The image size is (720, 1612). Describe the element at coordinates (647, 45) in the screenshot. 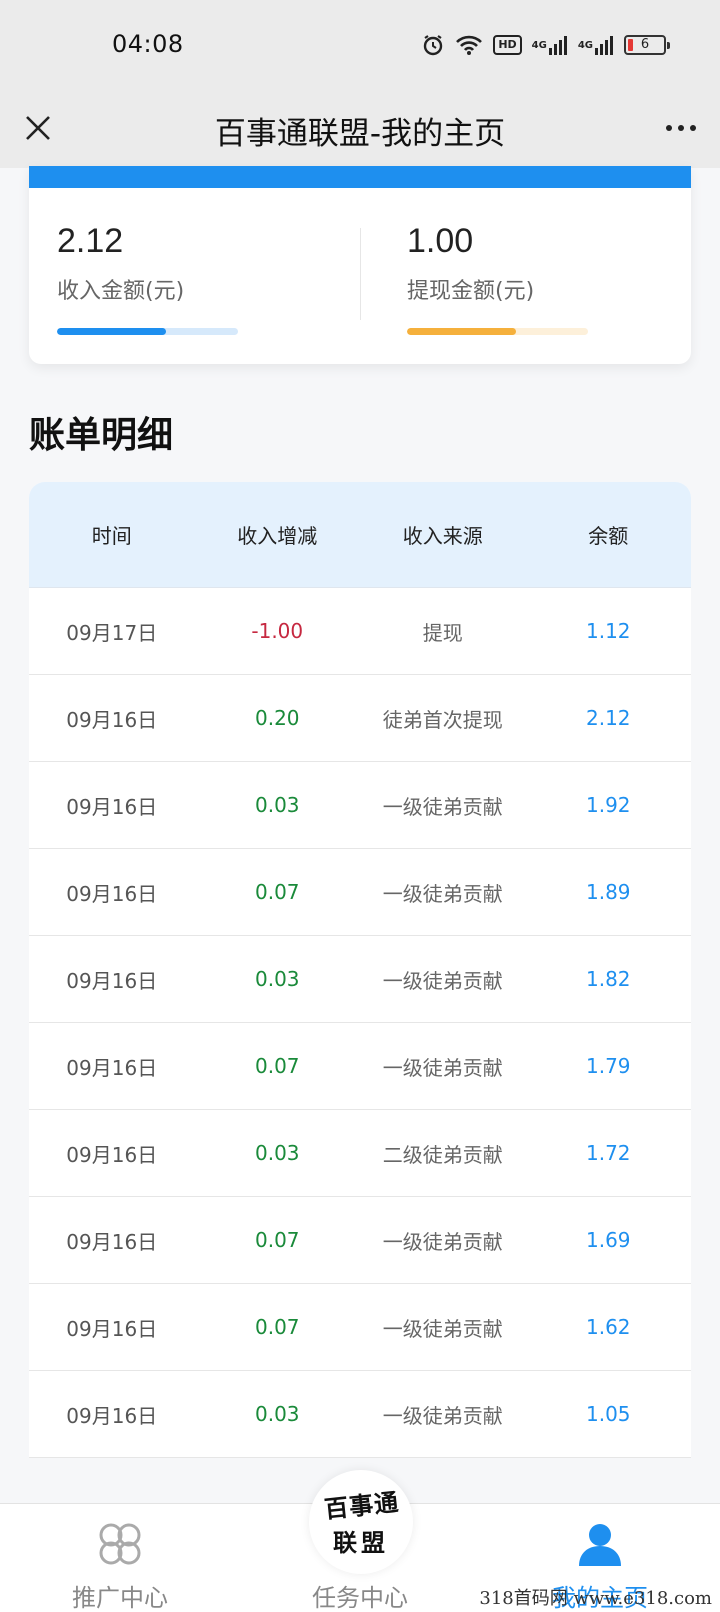

I see `battery-icon: 6` at that location.